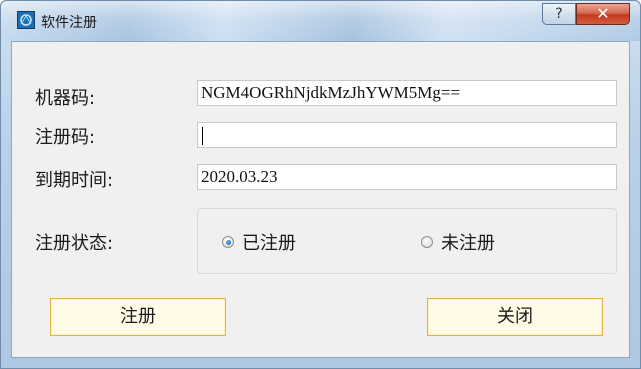  What do you see at coordinates (74, 180) in the screenshot?
I see `expiry-label: 到期时间:` at bounding box center [74, 180].